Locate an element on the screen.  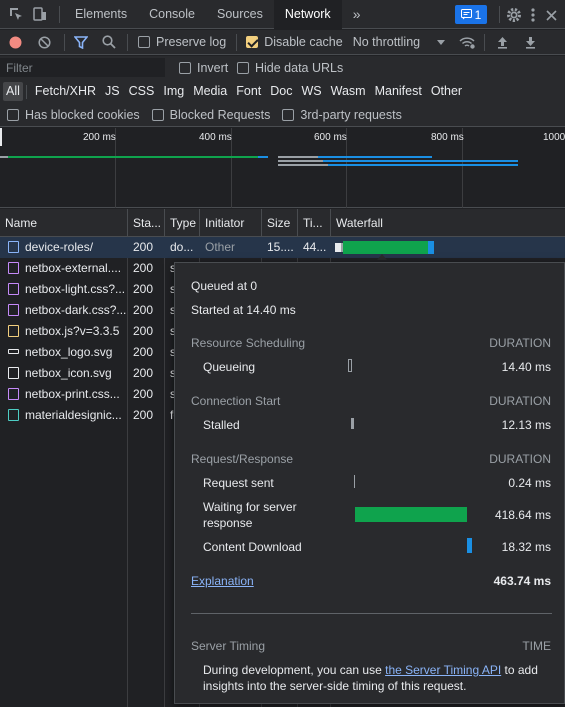
search-icon is located at coordinates (109, 42).